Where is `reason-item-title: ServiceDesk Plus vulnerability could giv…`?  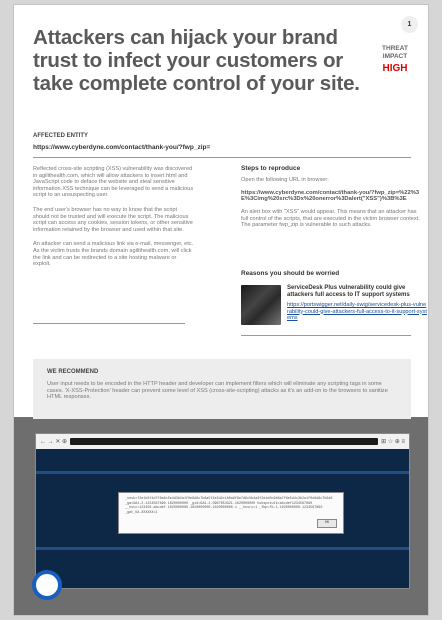 reason-item-title: ServiceDesk Plus vulnerability could giv… is located at coordinates (348, 291).